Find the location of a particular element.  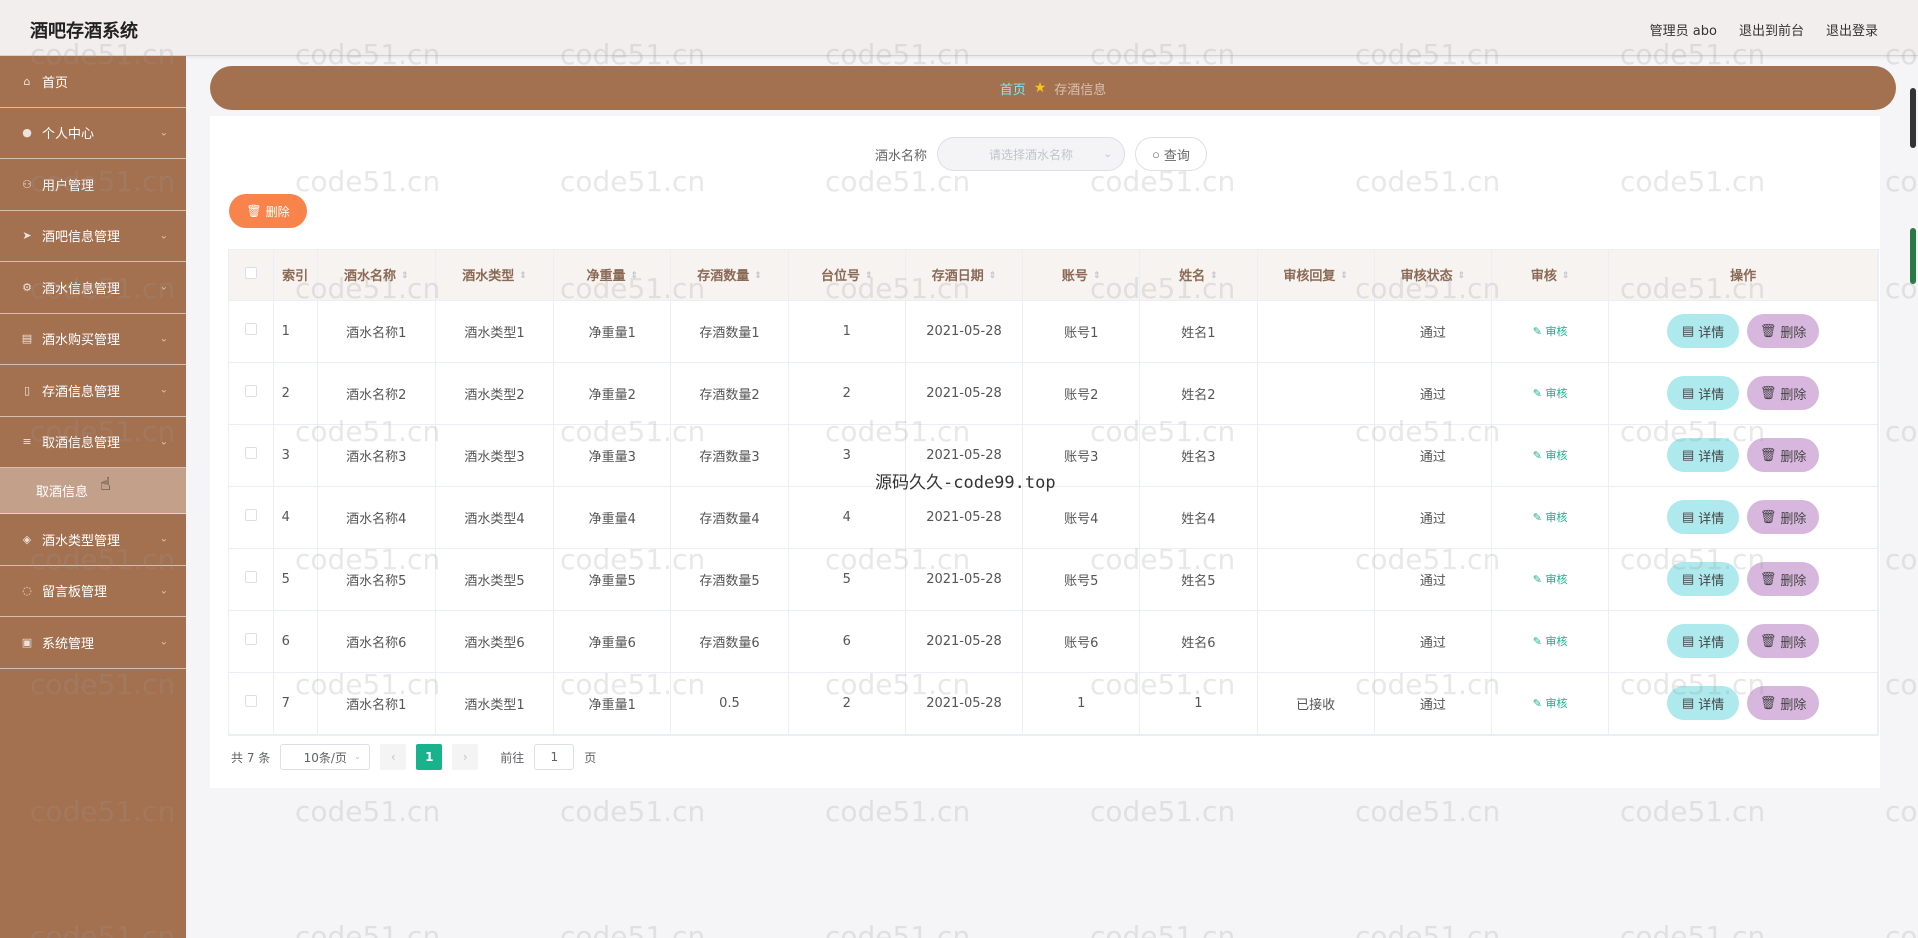

sidebar-item: ▣ 系统管理 ⌄ is located at coordinates (93, 643).